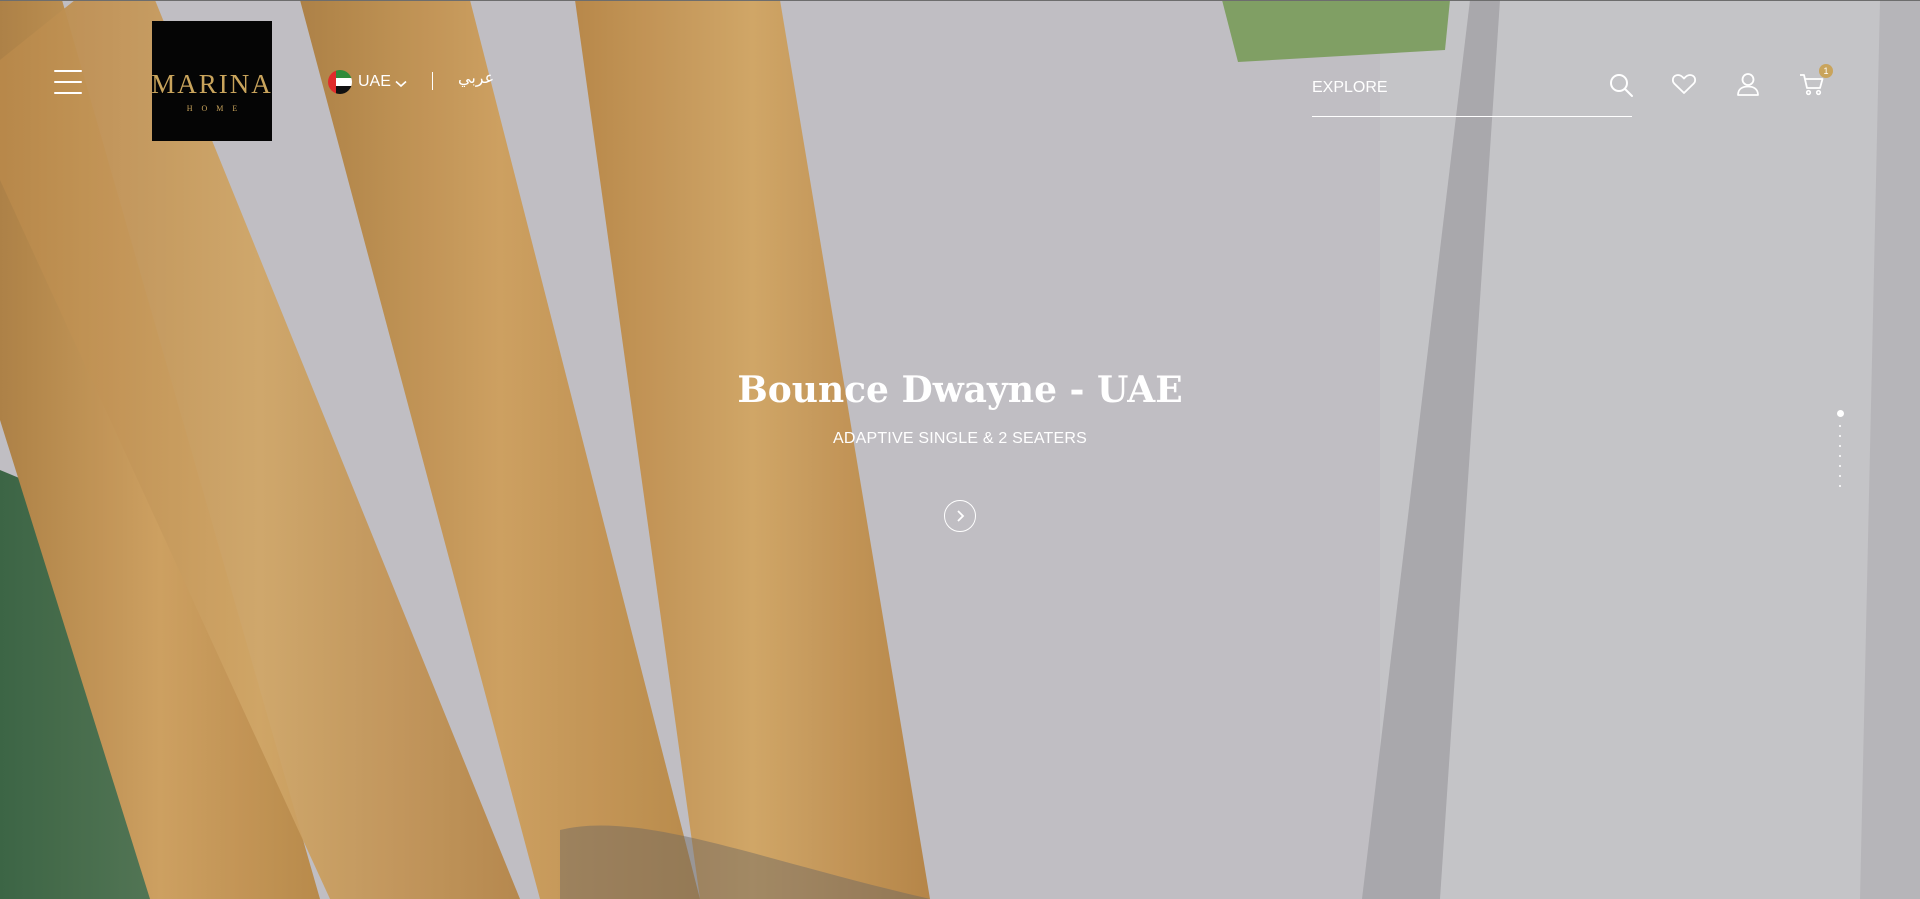  I want to click on slide-pagination, so click(1840, 452).